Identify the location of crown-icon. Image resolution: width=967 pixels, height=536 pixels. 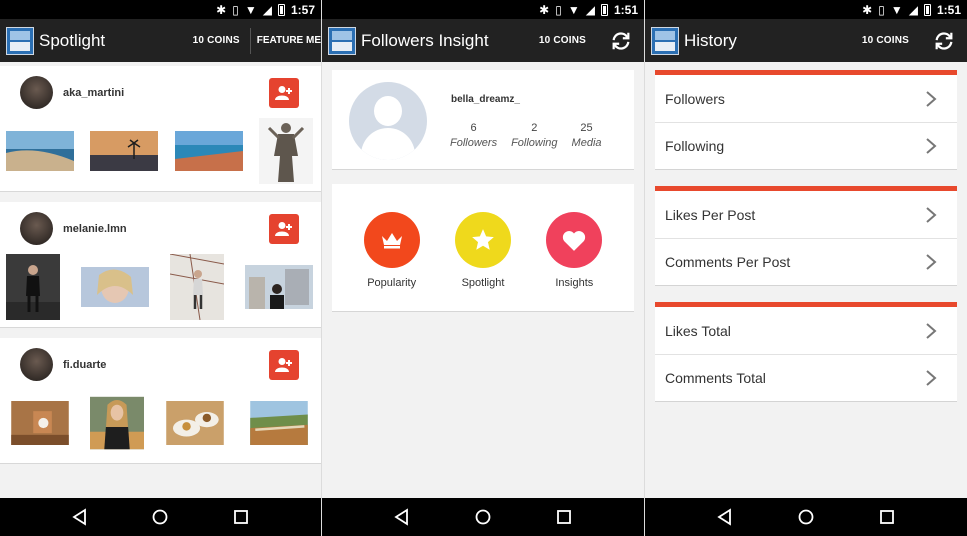
(391, 241).